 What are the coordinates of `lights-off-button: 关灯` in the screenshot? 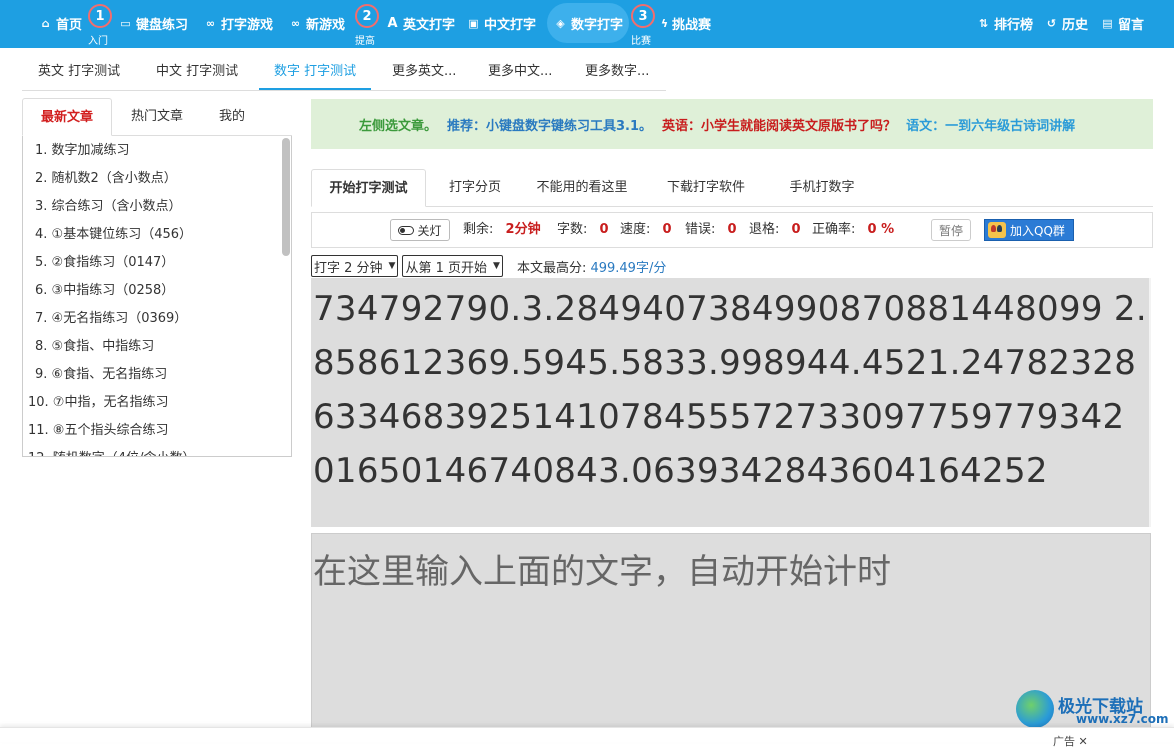 It's located at (420, 230).